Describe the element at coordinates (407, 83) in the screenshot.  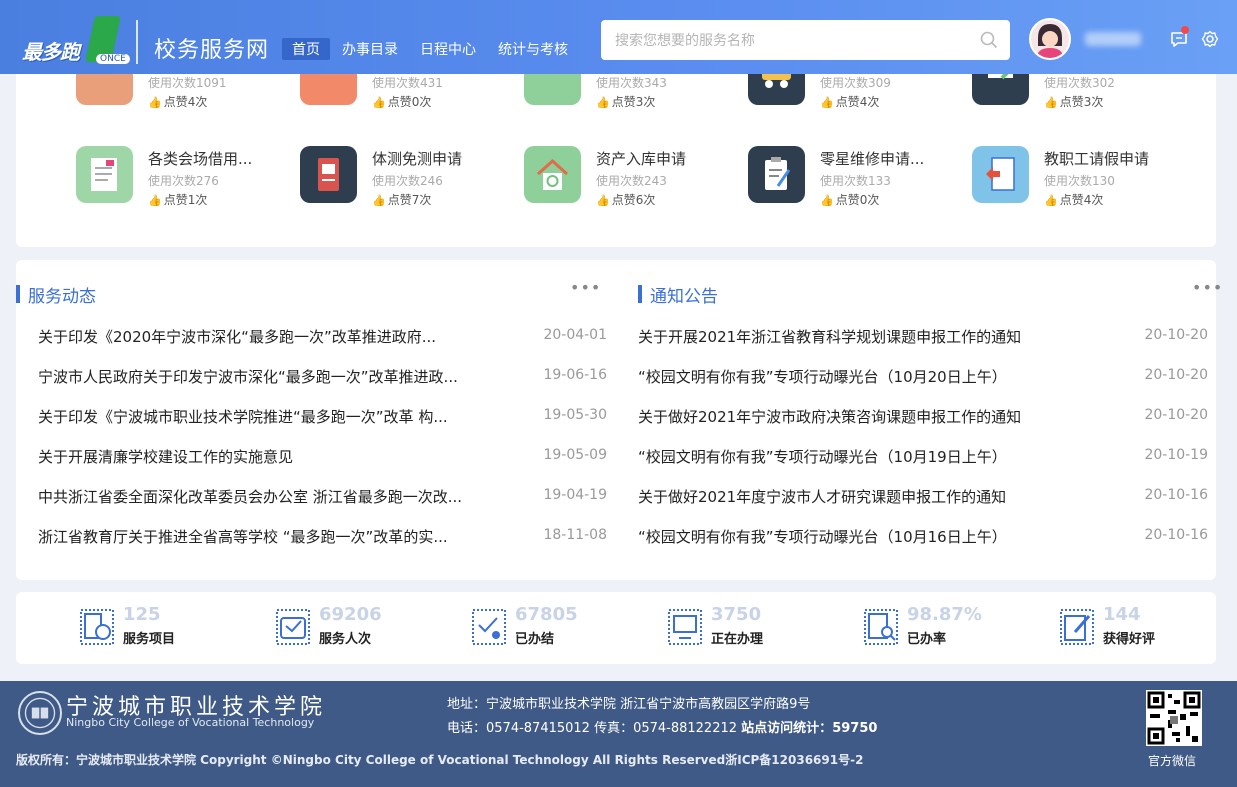
I see `service-uses: 使用次数431` at that location.